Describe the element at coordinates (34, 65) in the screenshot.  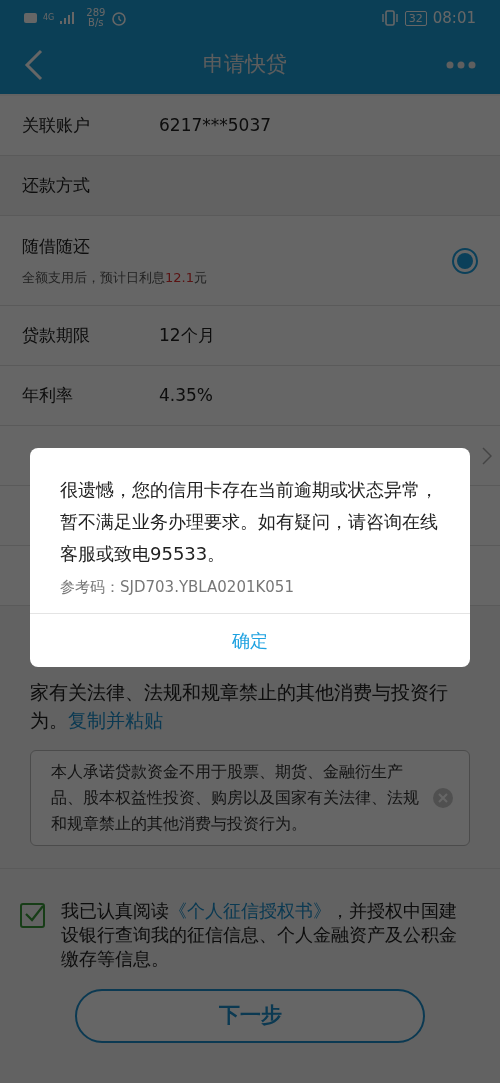
I see `back-icon` at that location.